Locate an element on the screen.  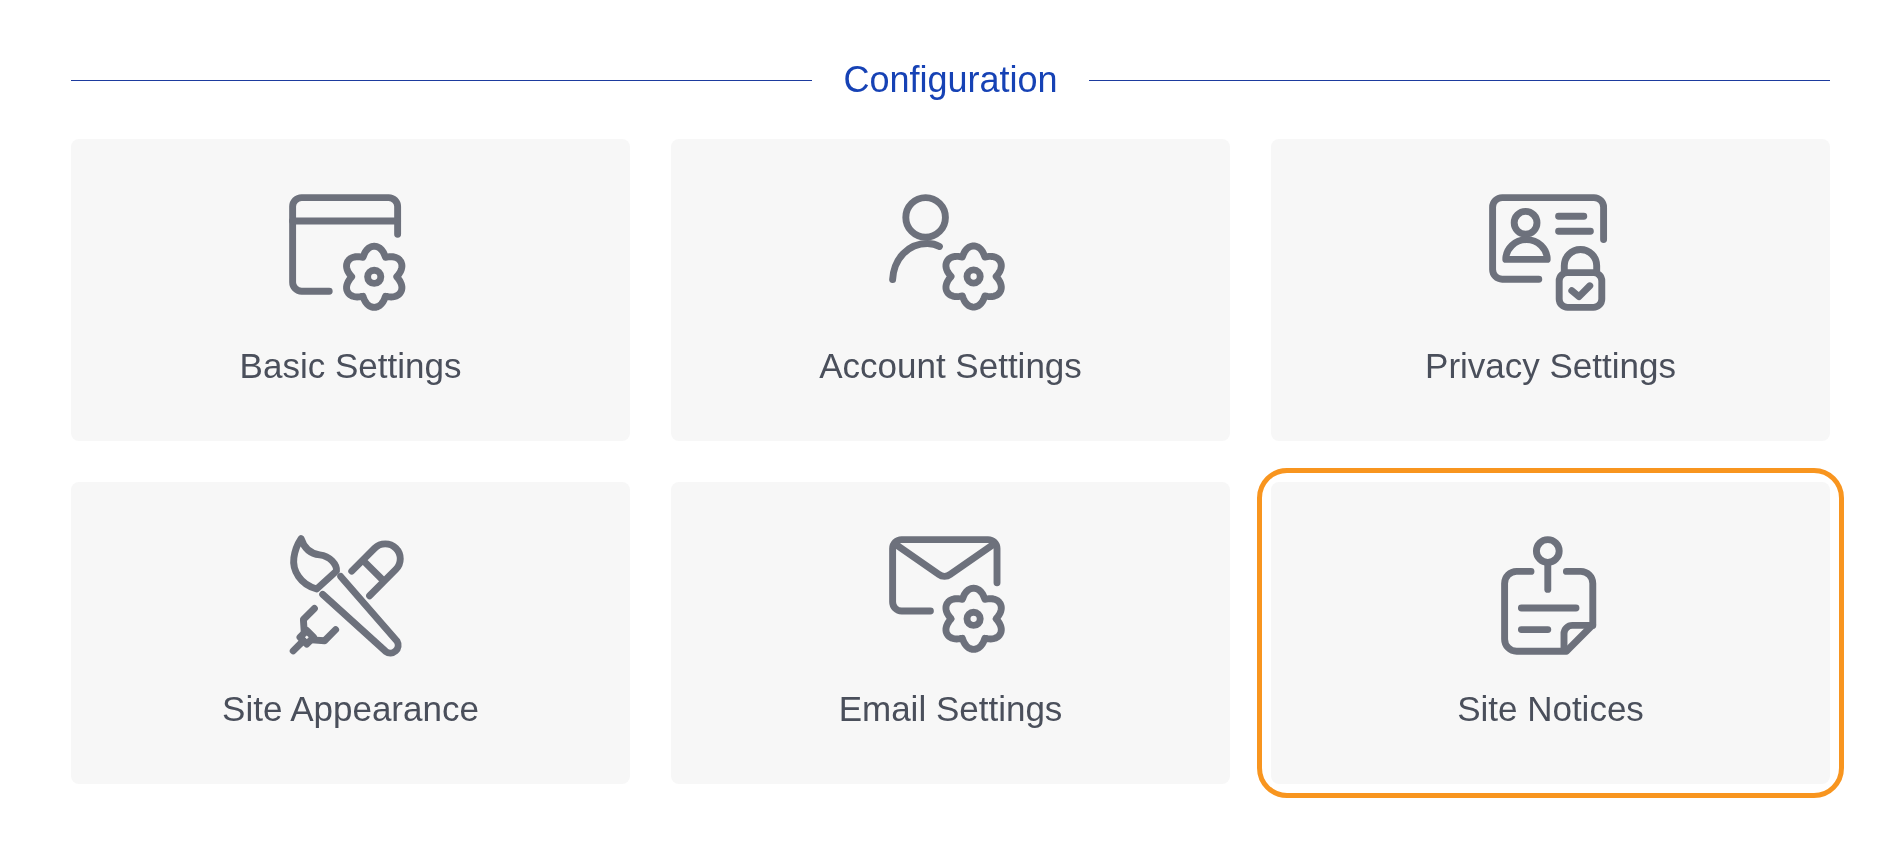
section-heading: Configuration is located at coordinates (950, 80).